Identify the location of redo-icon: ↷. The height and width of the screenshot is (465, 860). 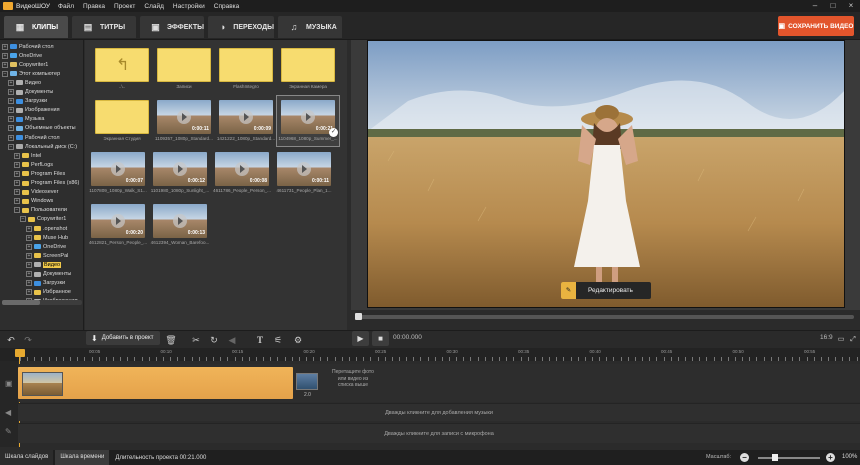
(28, 340).